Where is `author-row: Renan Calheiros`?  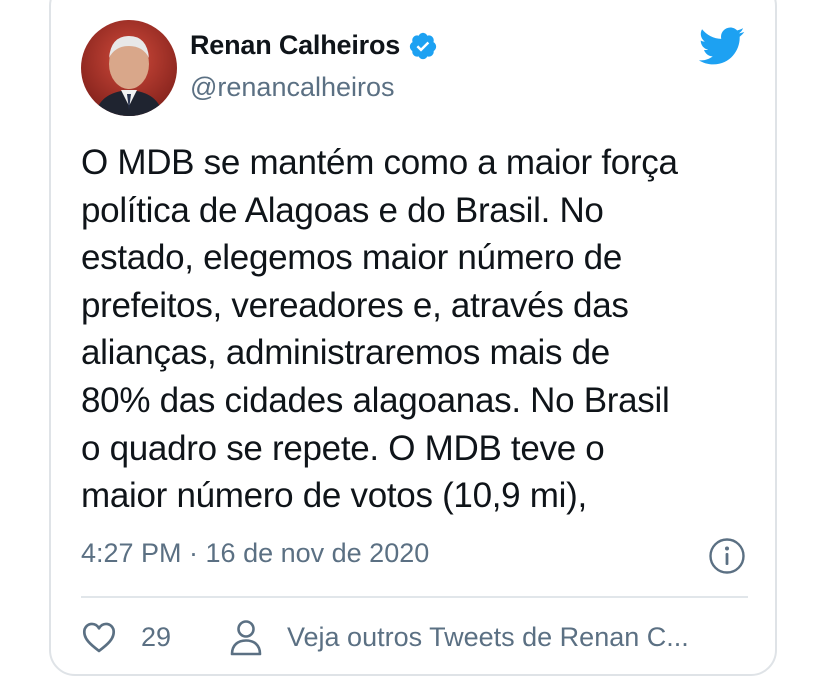
author-row: Renan Calheiros is located at coordinates (314, 45).